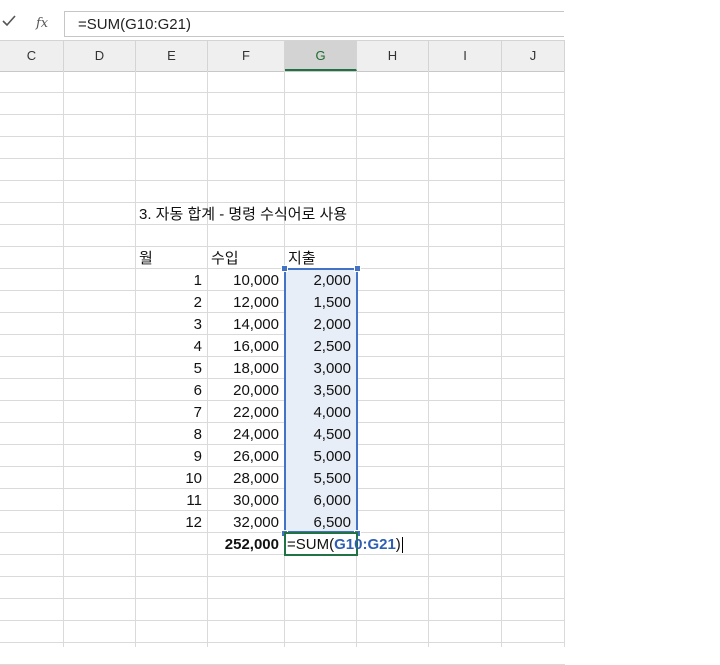 This screenshot has height=665, width=720. I want to click on column-header-f: F, so click(246, 56).